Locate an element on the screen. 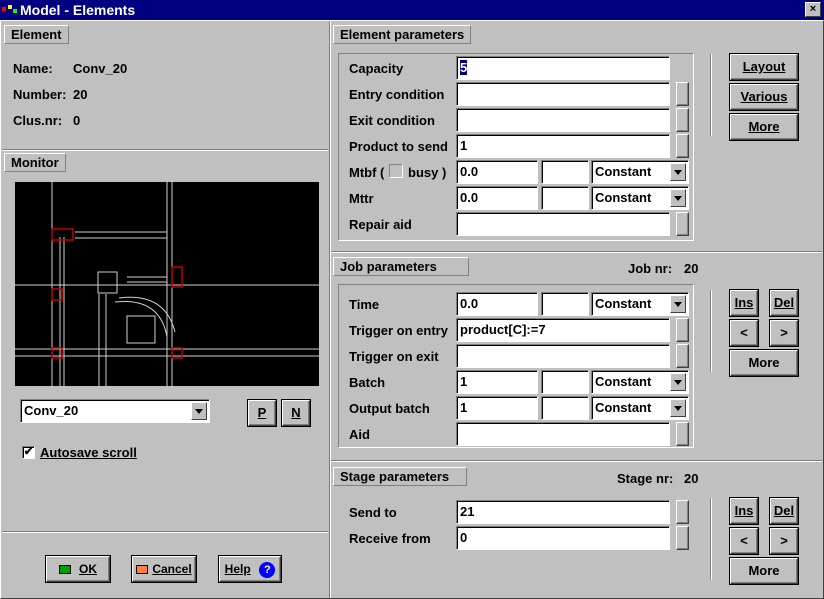  autosave-checkbox: ✔ is located at coordinates (28, 452).